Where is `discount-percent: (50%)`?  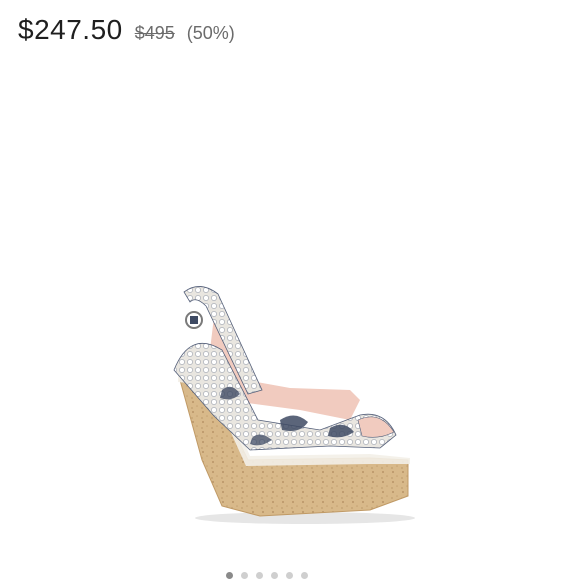 discount-percent: (50%) is located at coordinates (210, 33).